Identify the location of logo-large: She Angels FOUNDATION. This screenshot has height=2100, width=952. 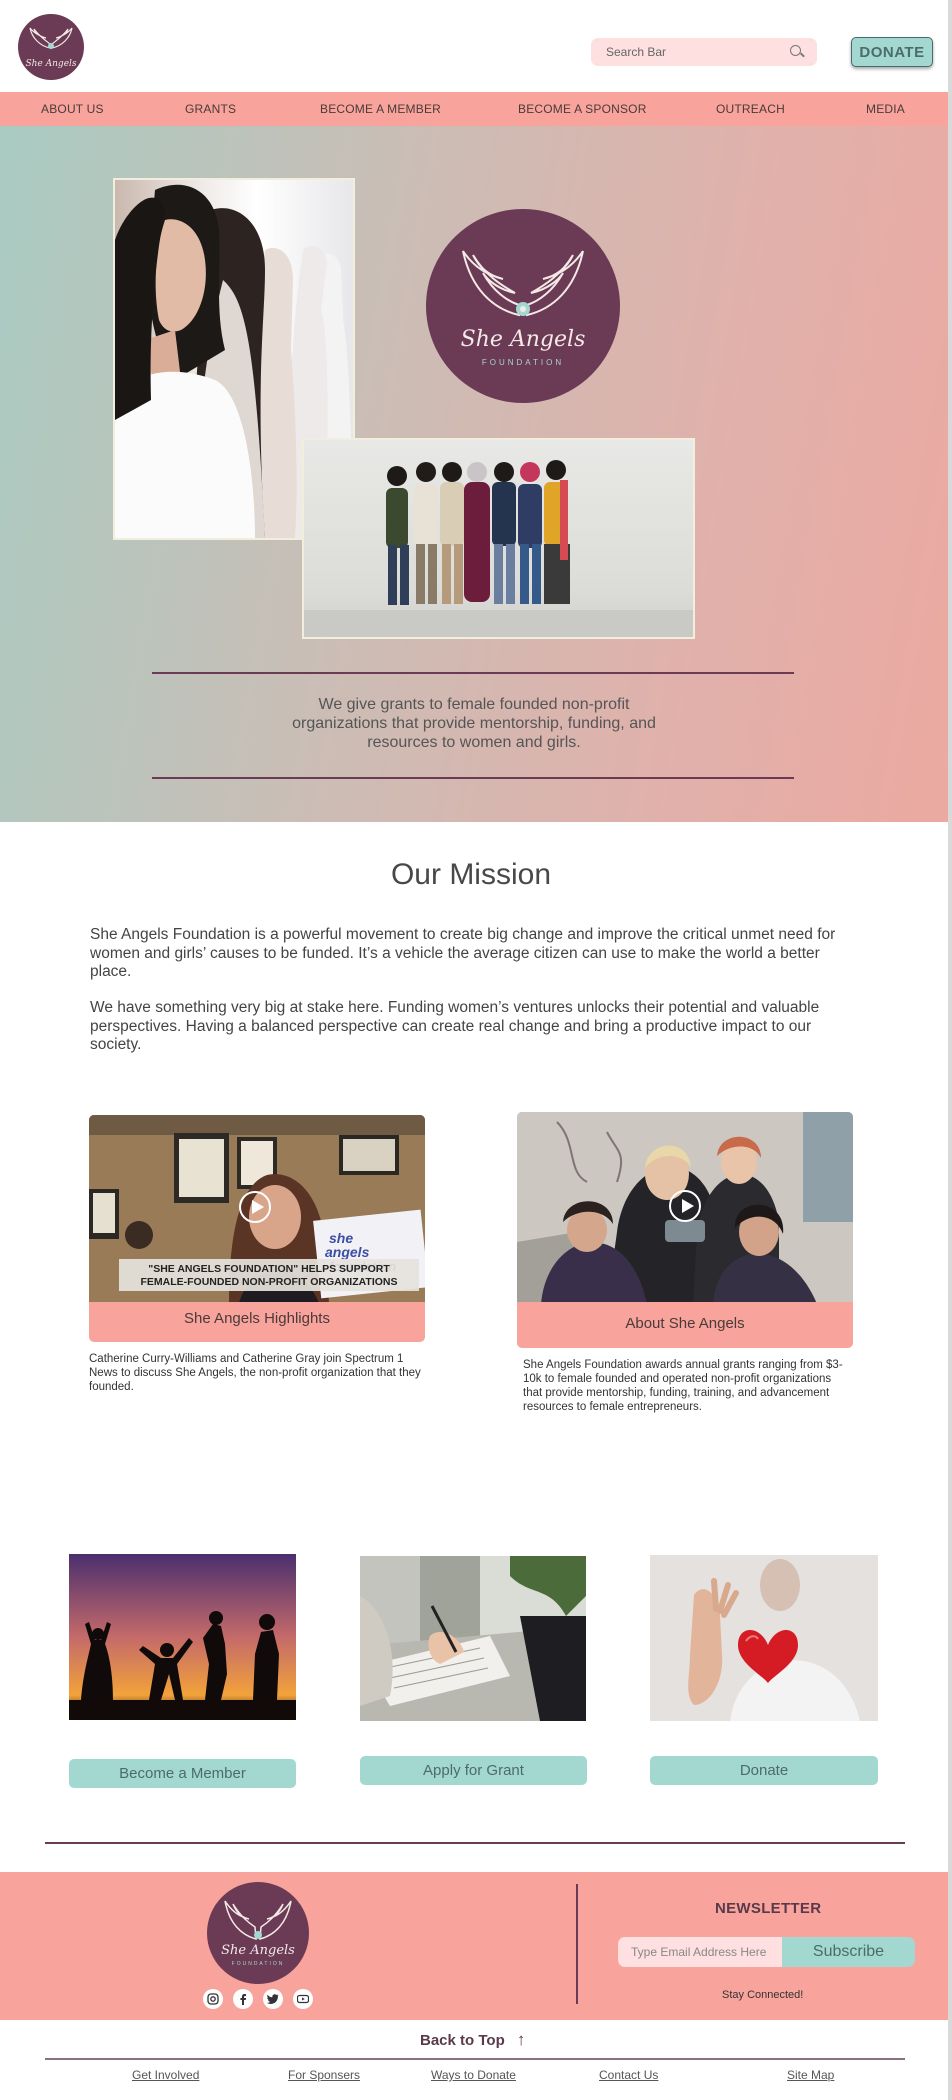
(523, 306).